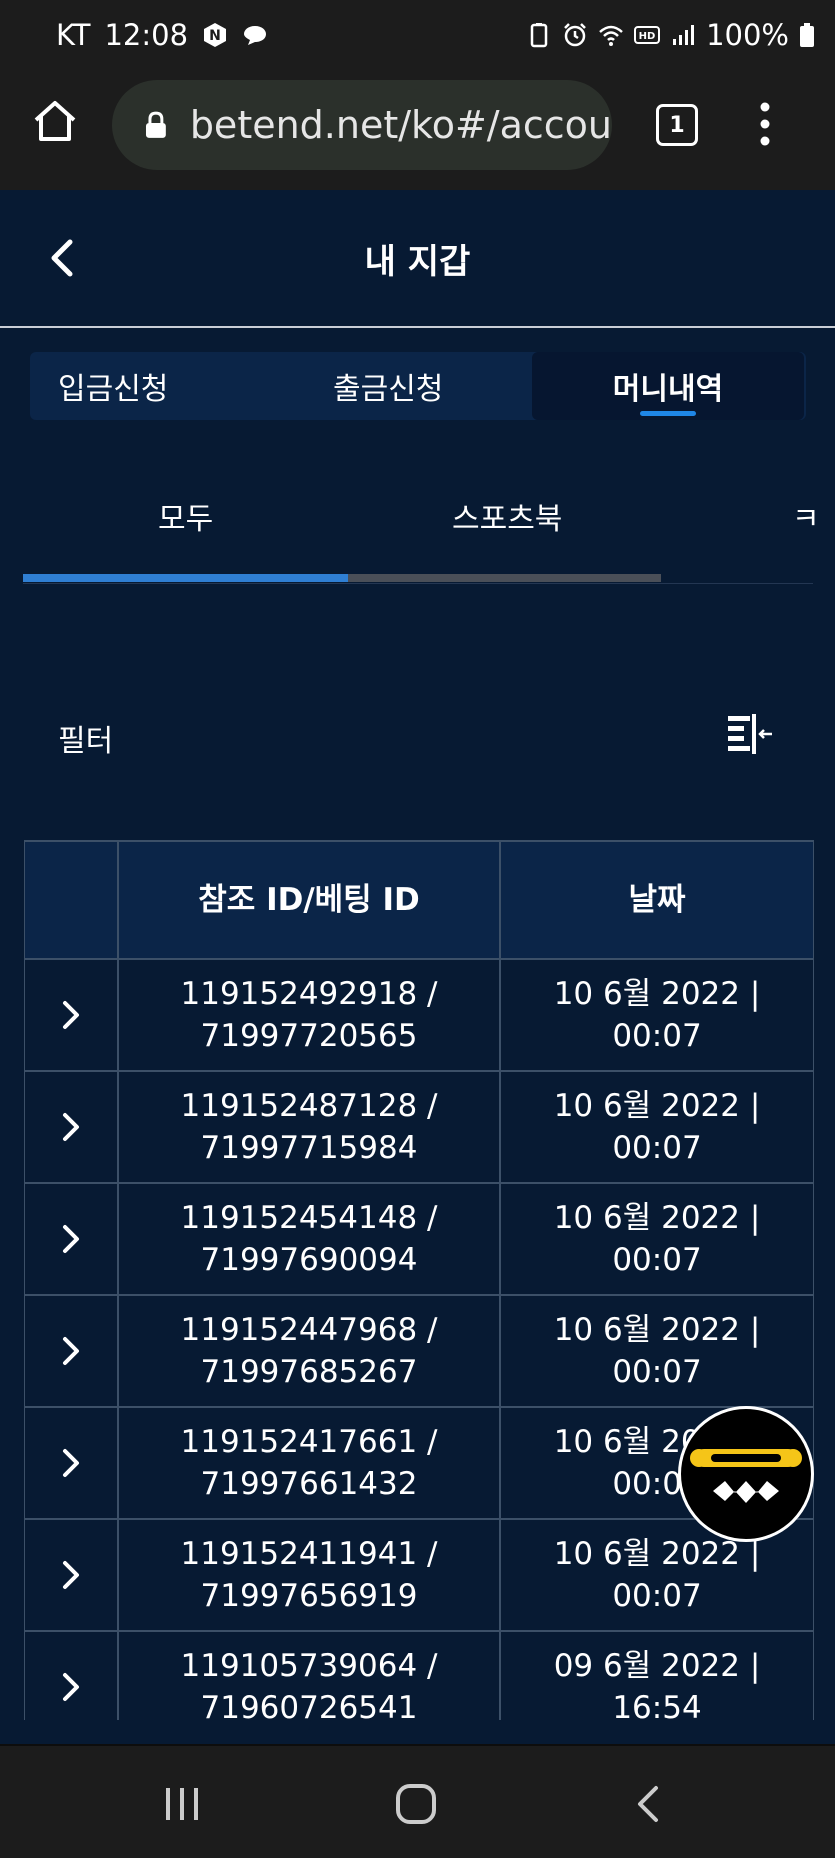 The image size is (835, 1858). What do you see at coordinates (310, 1351) in the screenshot?
I see `ref-bet-id-cell: 119152447968 / 71997685267` at bounding box center [310, 1351].